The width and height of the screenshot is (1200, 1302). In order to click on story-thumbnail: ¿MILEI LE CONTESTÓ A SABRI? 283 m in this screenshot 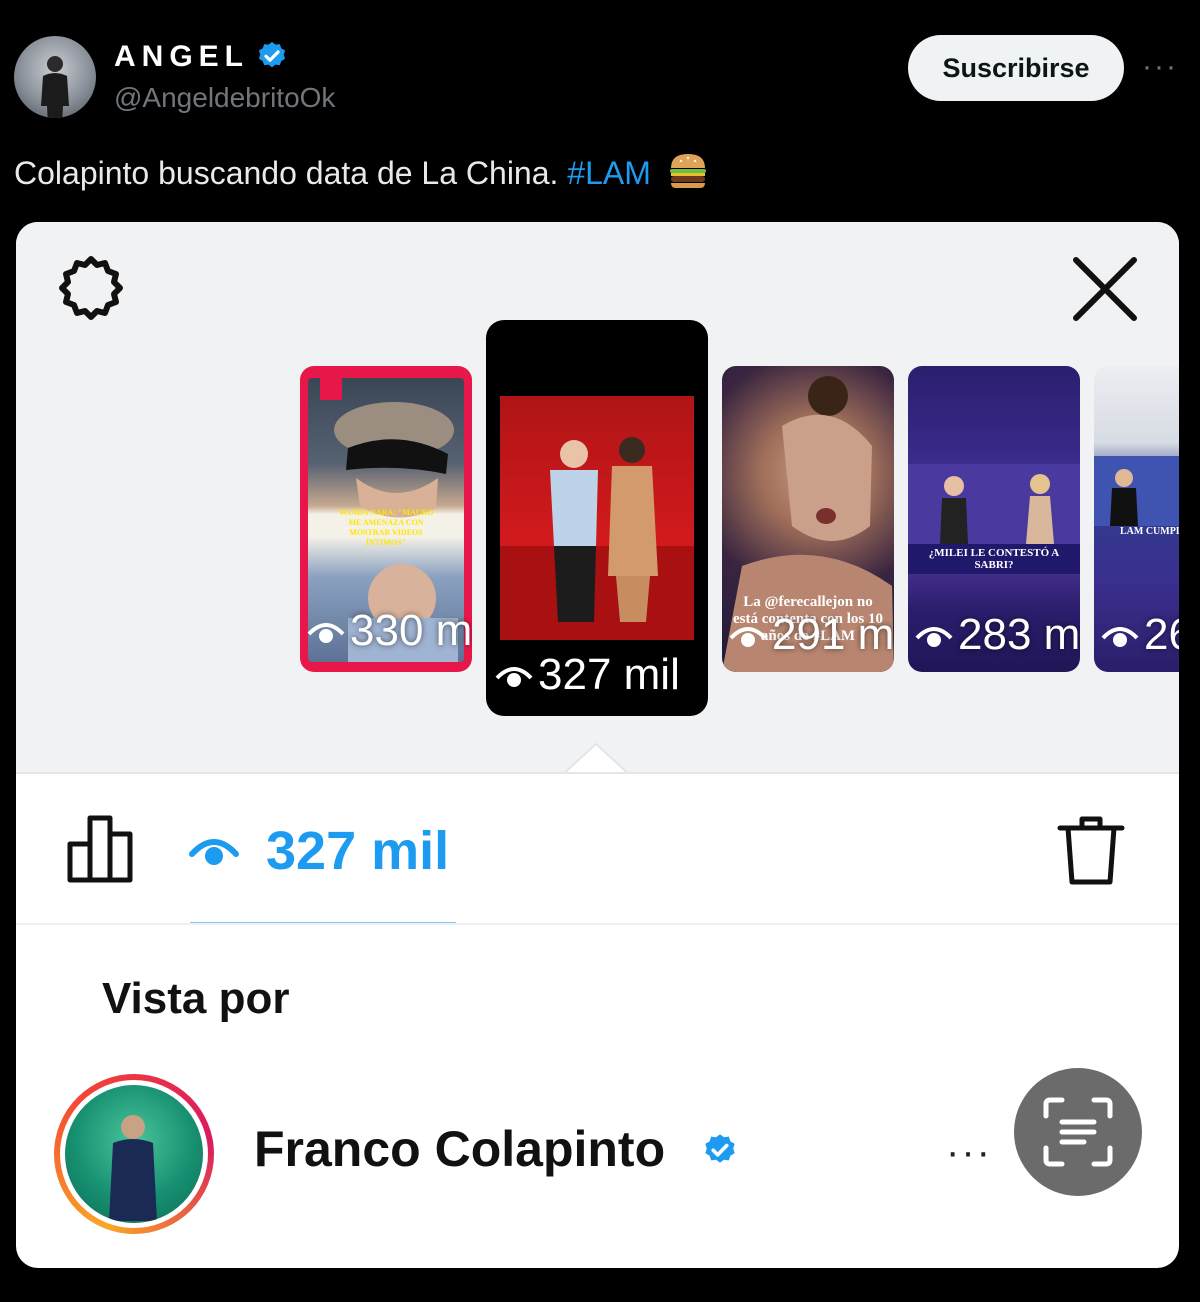, I will do `click(994, 519)`.